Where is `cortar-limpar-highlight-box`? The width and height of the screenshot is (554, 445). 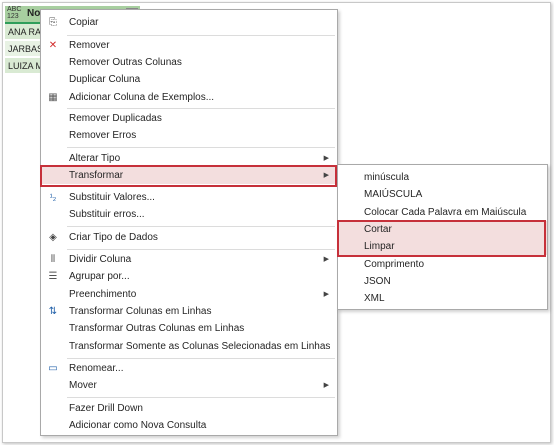 cortar-limpar-highlight-box is located at coordinates (441, 238).